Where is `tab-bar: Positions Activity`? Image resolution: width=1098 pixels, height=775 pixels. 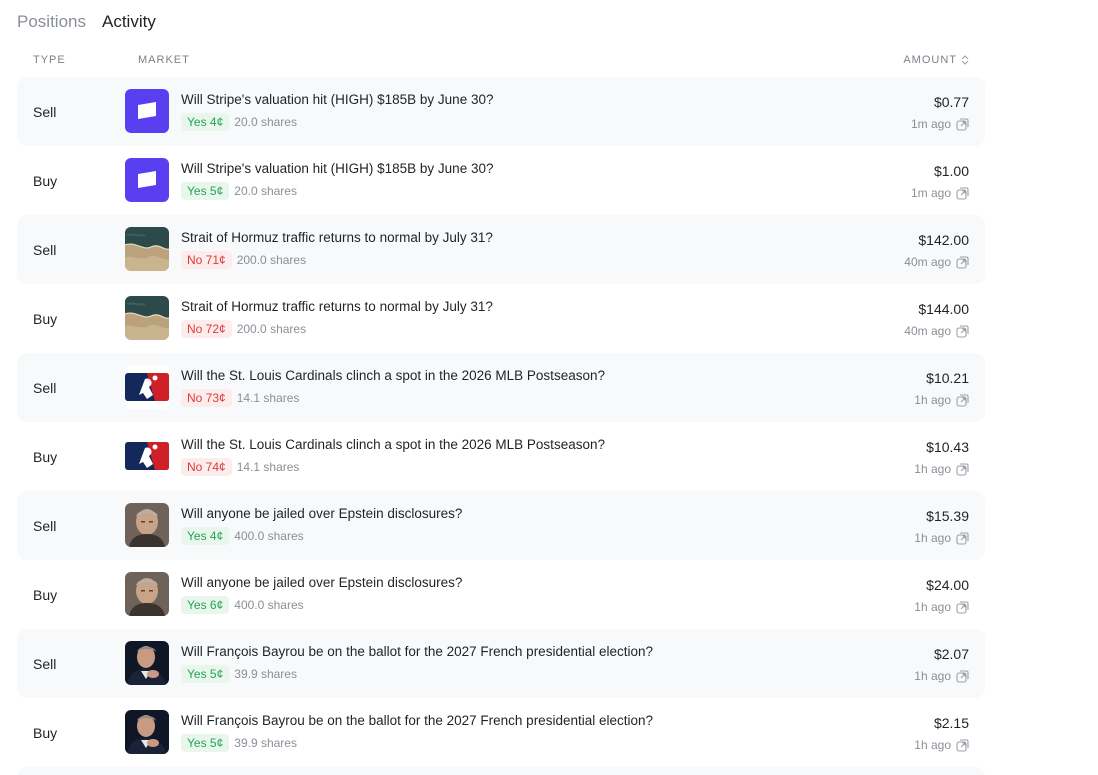
tab-bar: Positions Activity is located at coordinates (86, 22).